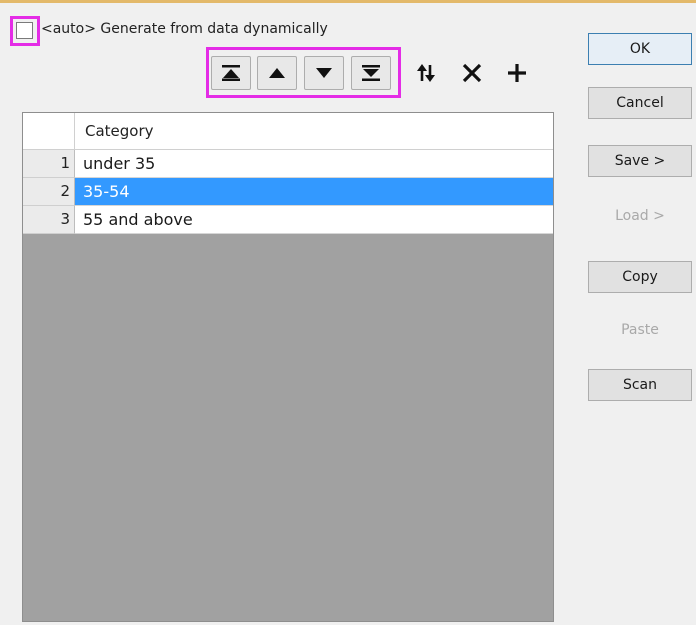 This screenshot has height=625, width=696. Describe the element at coordinates (314, 220) in the screenshot. I see `category-cell: 55 and above` at that location.